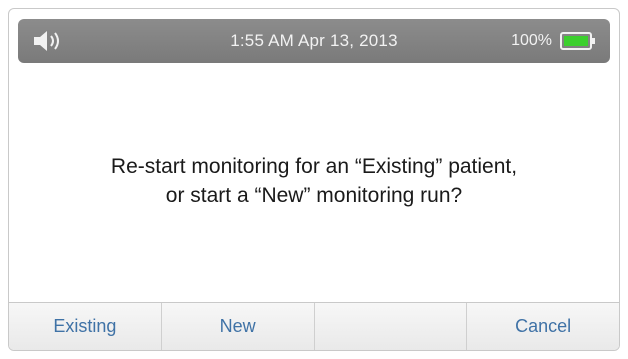 The height and width of the screenshot is (359, 628). Describe the element at coordinates (553, 41) in the screenshot. I see `battery-status: 100%` at that location.